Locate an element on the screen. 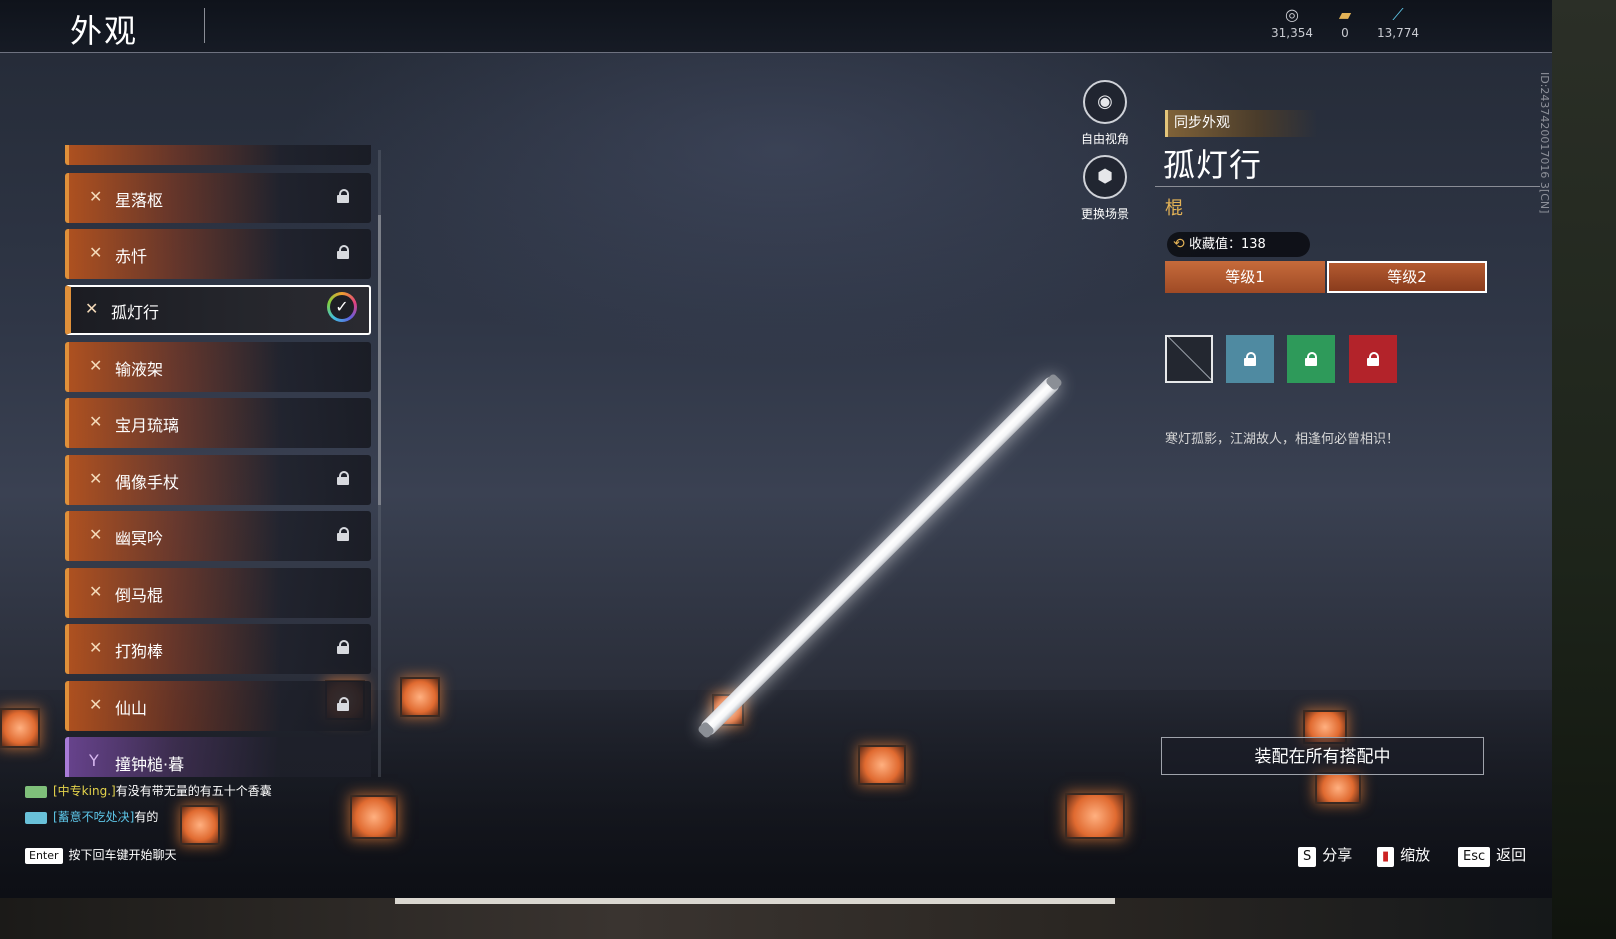  free-view-button: ◉ 自由视角 is located at coordinates (1105, 113).